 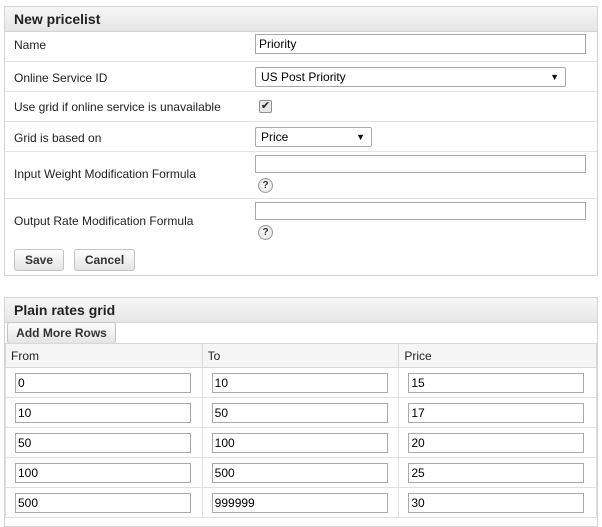 I want to click on to-input: 500, so click(x=299, y=472).